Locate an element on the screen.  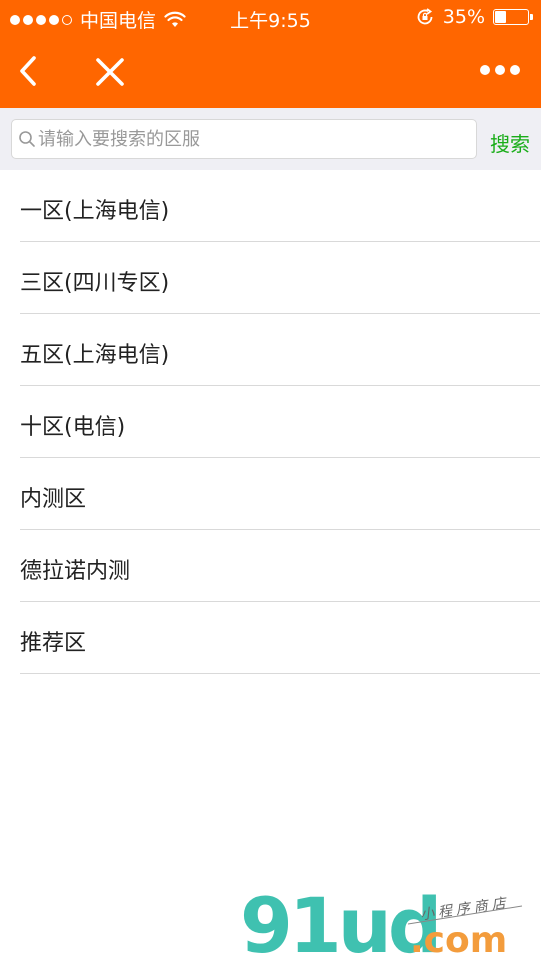
status-right: 35% is located at coordinates (474, 17).